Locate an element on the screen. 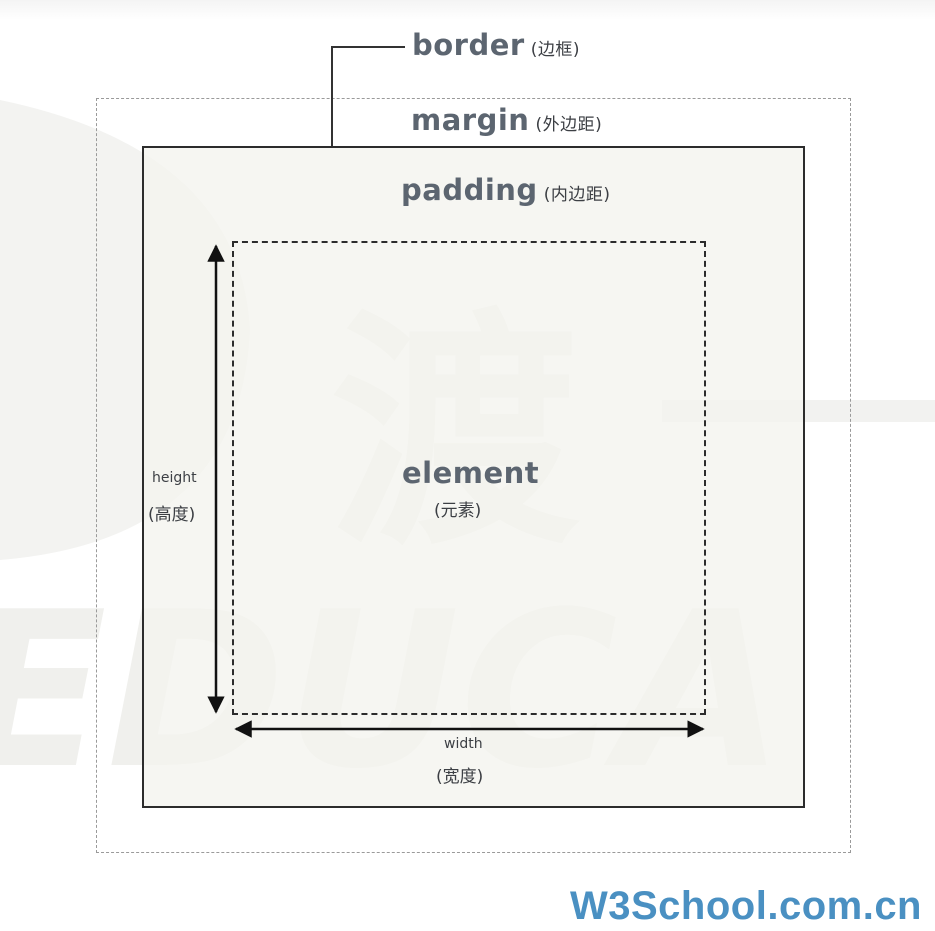  width-label: width is located at coordinates (463, 744).